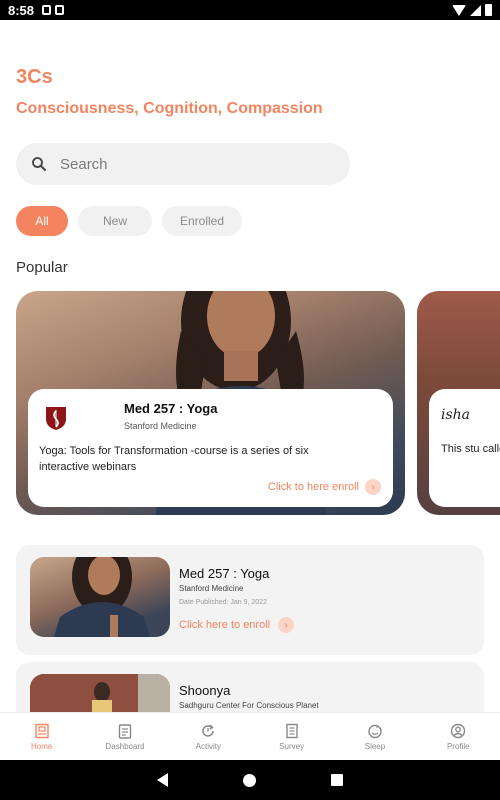 Image resolution: width=500 pixels, height=800 pixels. I want to click on sleep-icon: z, so click(375, 731).